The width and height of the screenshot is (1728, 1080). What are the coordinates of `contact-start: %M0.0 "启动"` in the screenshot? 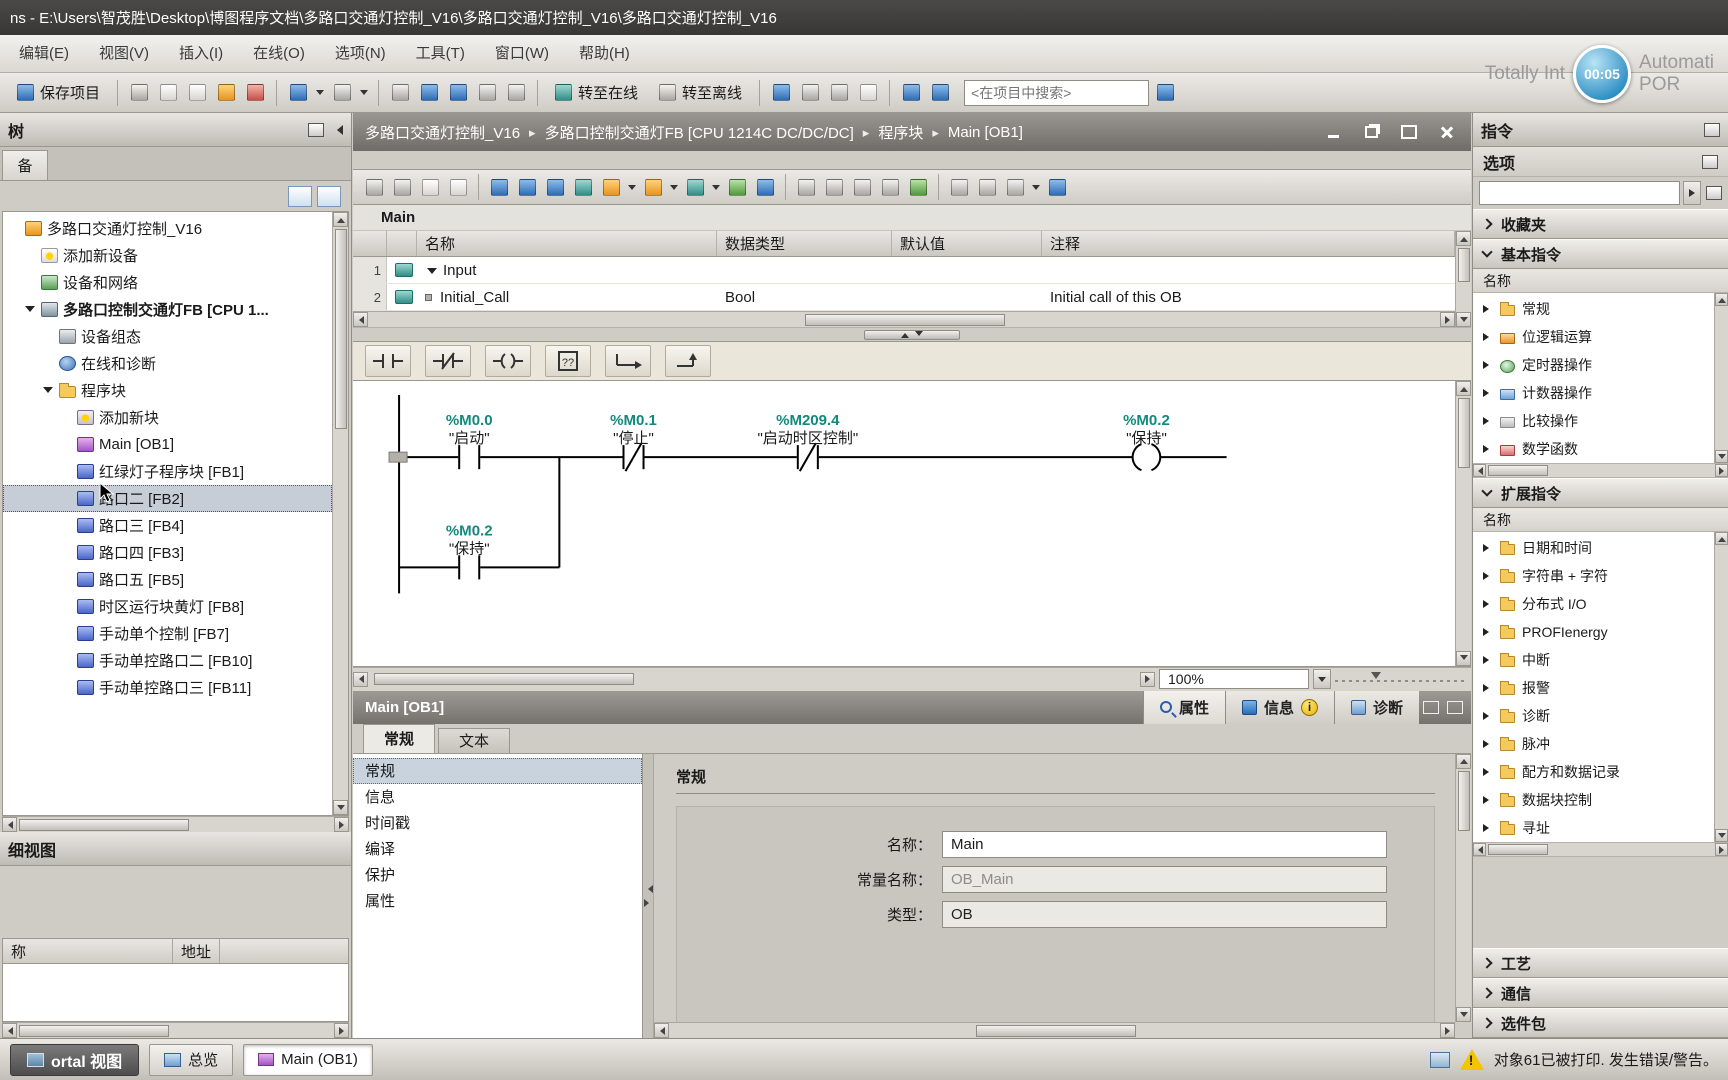 It's located at (469, 441).